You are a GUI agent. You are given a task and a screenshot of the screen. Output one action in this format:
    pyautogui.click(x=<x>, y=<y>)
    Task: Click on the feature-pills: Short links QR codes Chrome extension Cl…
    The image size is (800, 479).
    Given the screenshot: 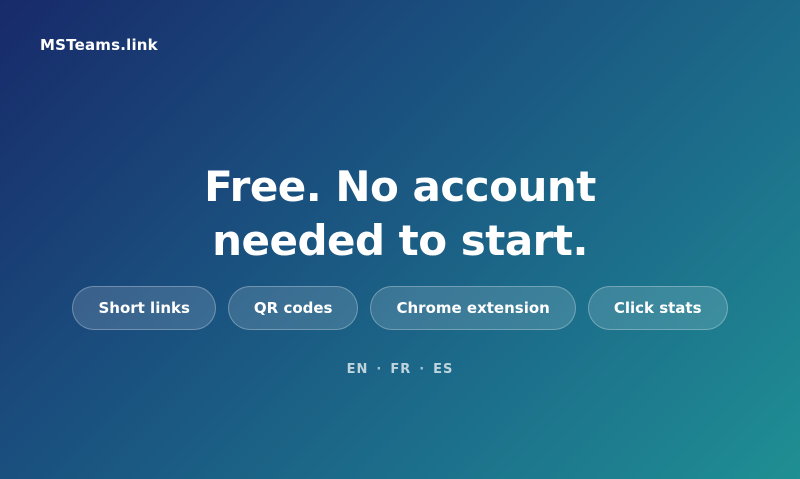 What is the action you would take?
    pyautogui.click(x=400, y=308)
    